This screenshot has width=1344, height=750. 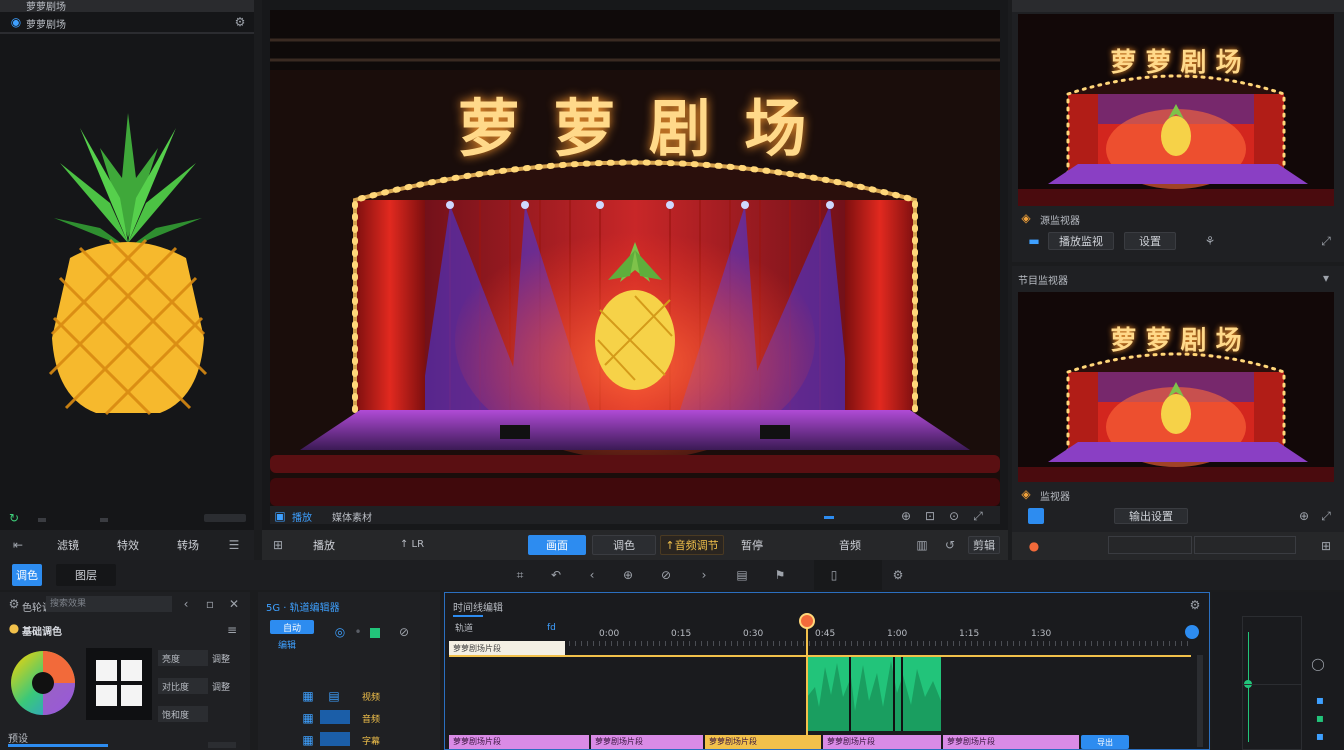 I want to click on program-zoom-icon: ⊕, so click(x=1304, y=516).